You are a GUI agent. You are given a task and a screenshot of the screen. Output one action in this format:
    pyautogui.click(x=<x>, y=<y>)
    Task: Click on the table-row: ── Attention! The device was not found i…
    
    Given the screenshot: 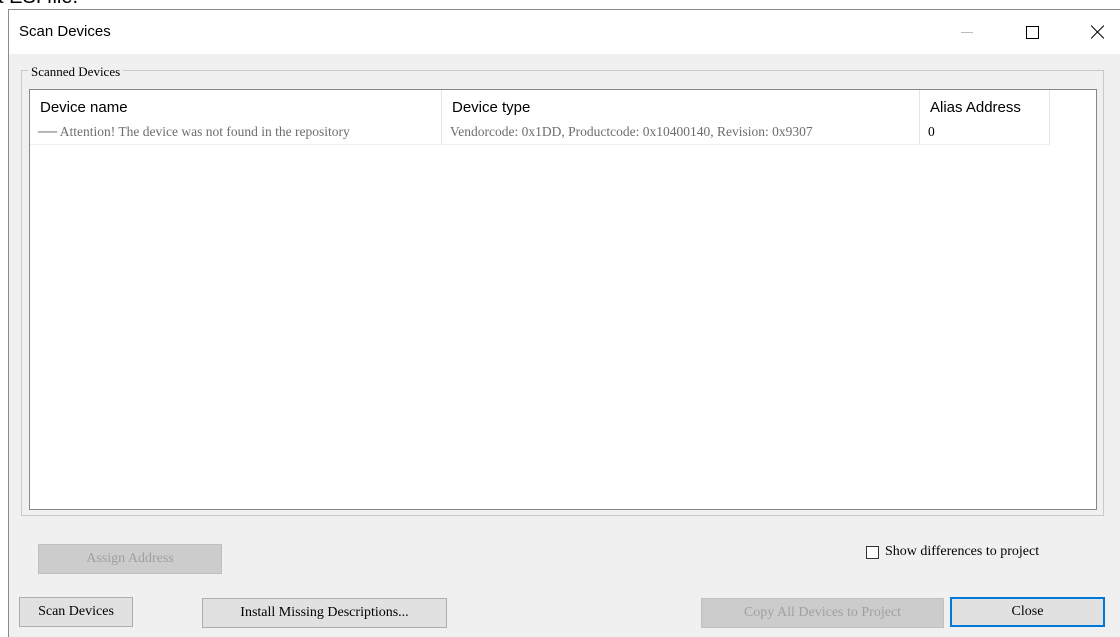 What is the action you would take?
    pyautogui.click(x=540, y=132)
    